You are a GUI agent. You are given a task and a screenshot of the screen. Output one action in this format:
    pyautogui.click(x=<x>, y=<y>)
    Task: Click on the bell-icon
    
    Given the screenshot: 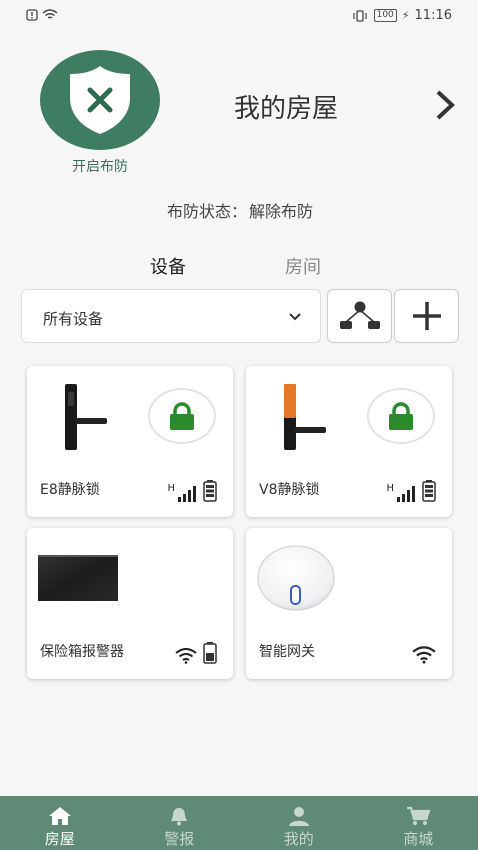 What is the action you would take?
    pyautogui.click(x=179, y=817)
    